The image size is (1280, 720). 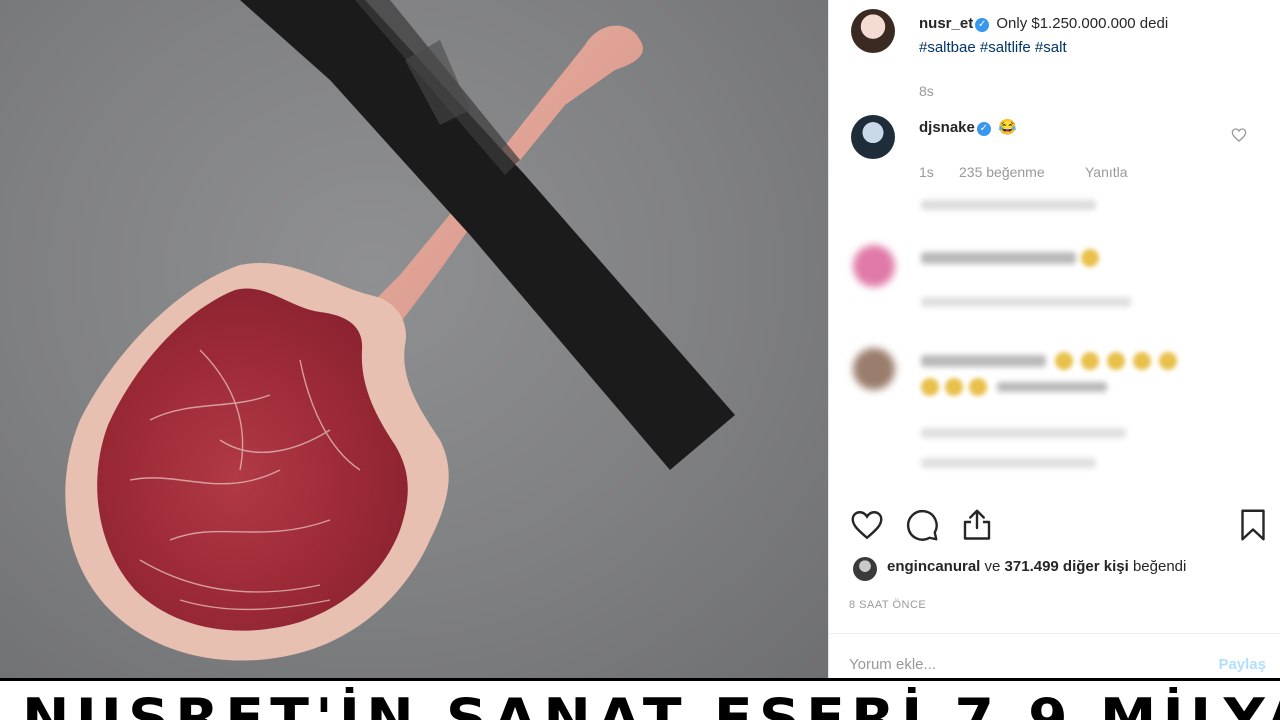 What do you see at coordinates (1054, 633) in the screenshot?
I see `divider` at bounding box center [1054, 633].